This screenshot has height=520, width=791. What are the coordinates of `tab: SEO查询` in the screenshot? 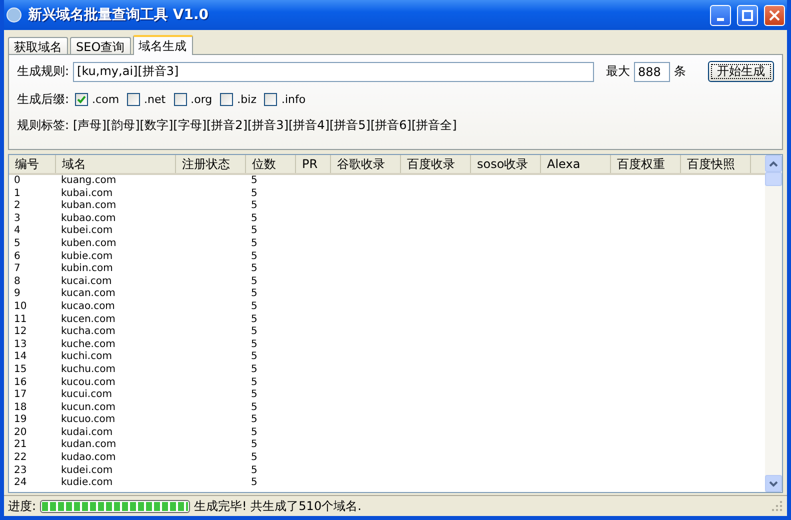 It's located at (100, 45).